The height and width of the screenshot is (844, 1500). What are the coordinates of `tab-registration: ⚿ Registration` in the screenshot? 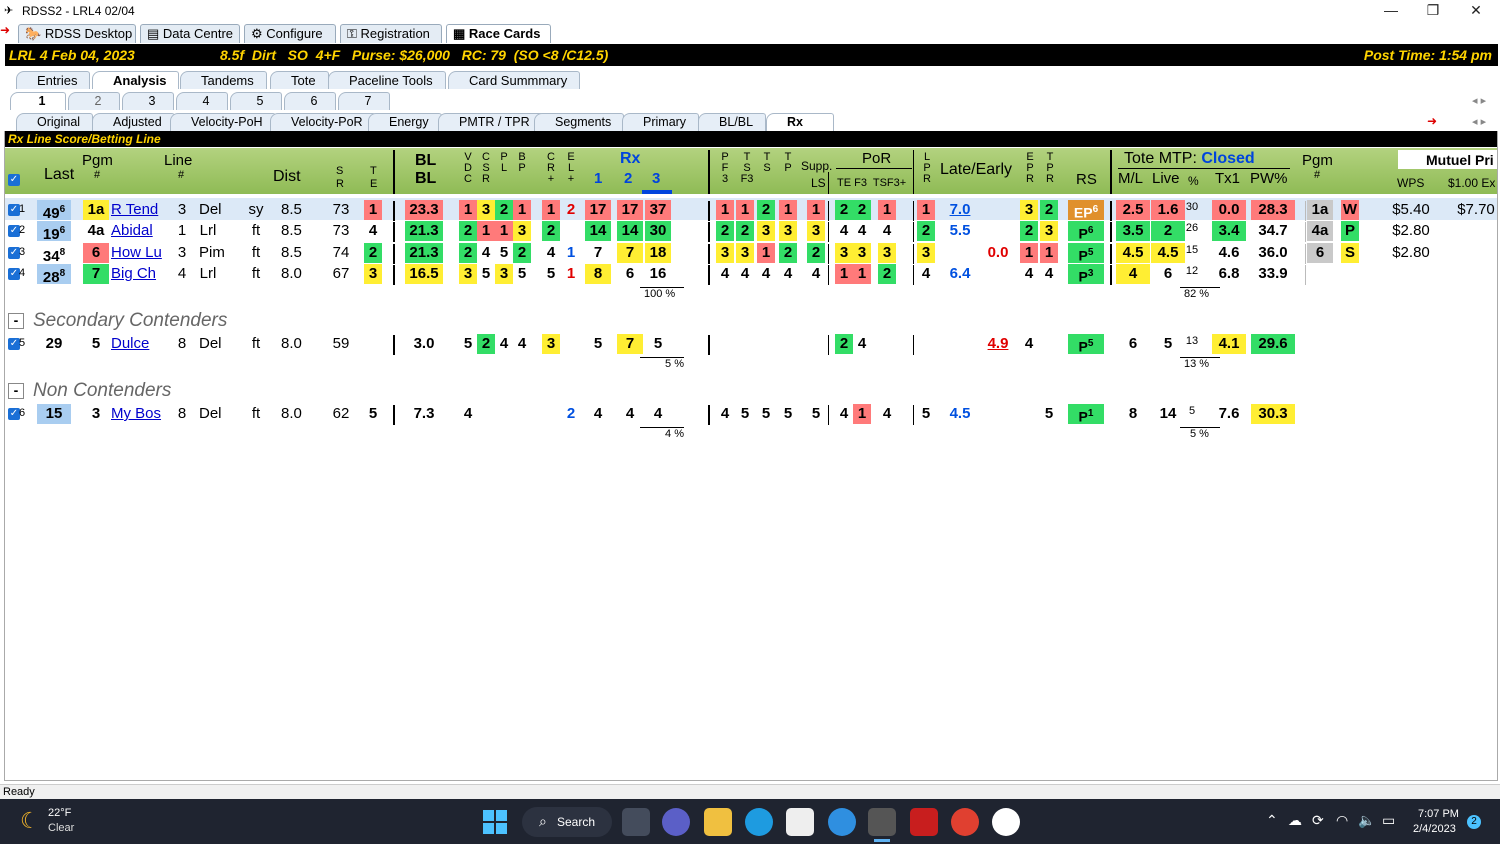 It's located at (391, 33).